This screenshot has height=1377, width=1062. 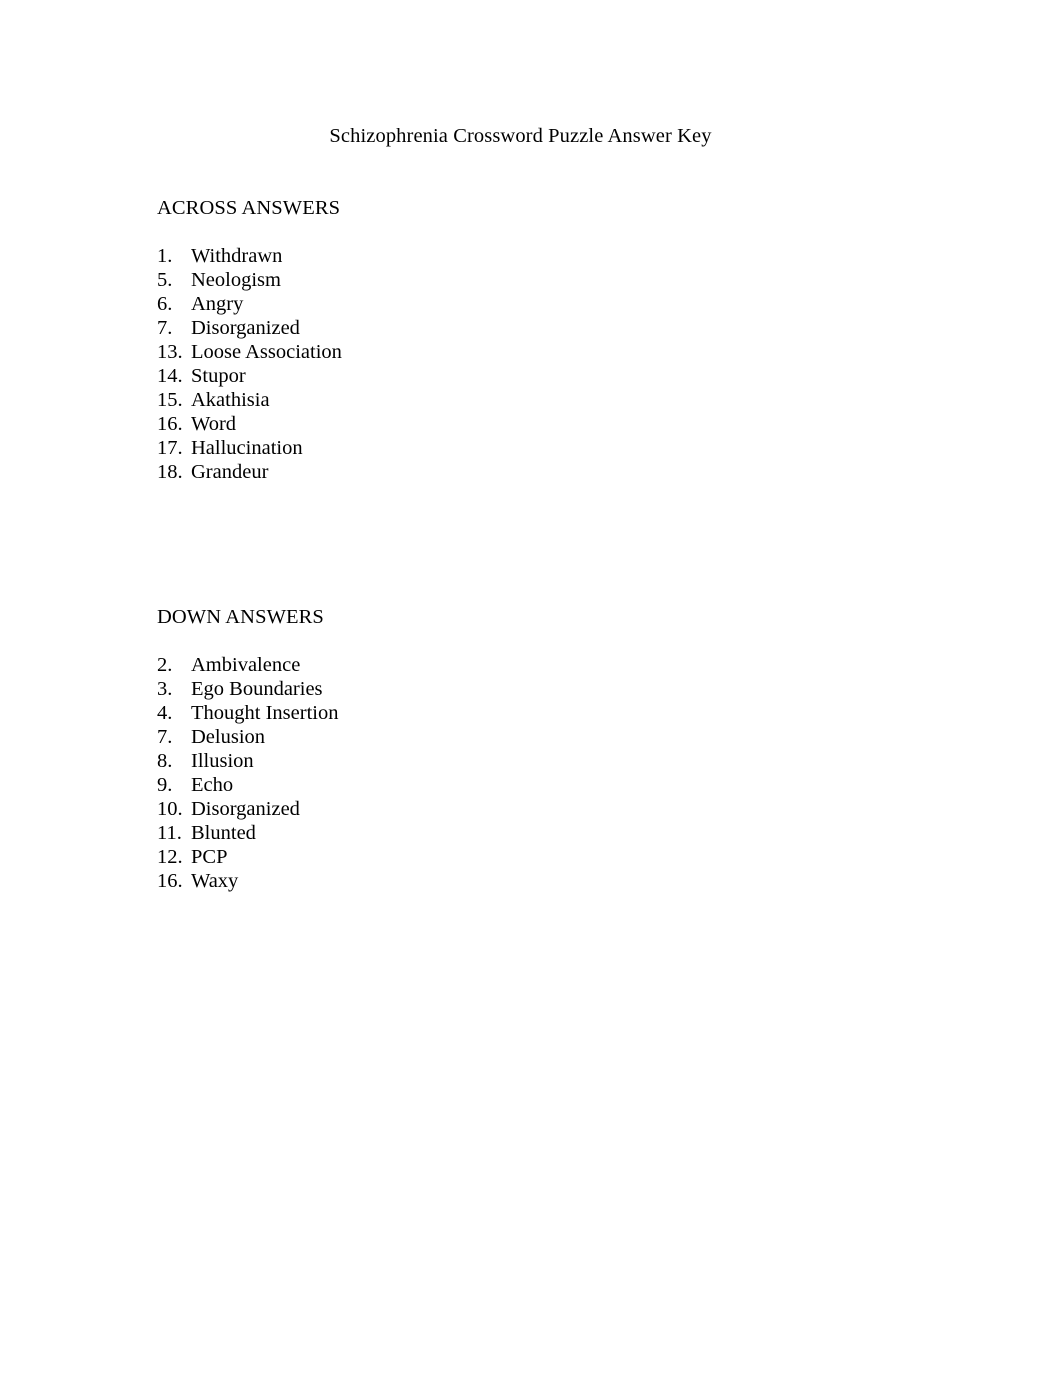 What do you see at coordinates (236, 280) in the screenshot?
I see `answer-text: Neologism` at bounding box center [236, 280].